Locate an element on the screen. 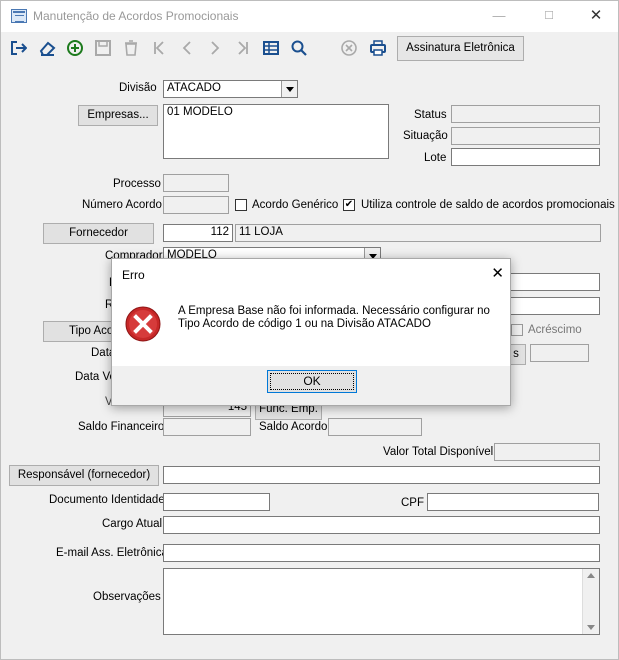 The width and height of the screenshot is (619, 660). status-label: Status is located at coordinates (430, 115).